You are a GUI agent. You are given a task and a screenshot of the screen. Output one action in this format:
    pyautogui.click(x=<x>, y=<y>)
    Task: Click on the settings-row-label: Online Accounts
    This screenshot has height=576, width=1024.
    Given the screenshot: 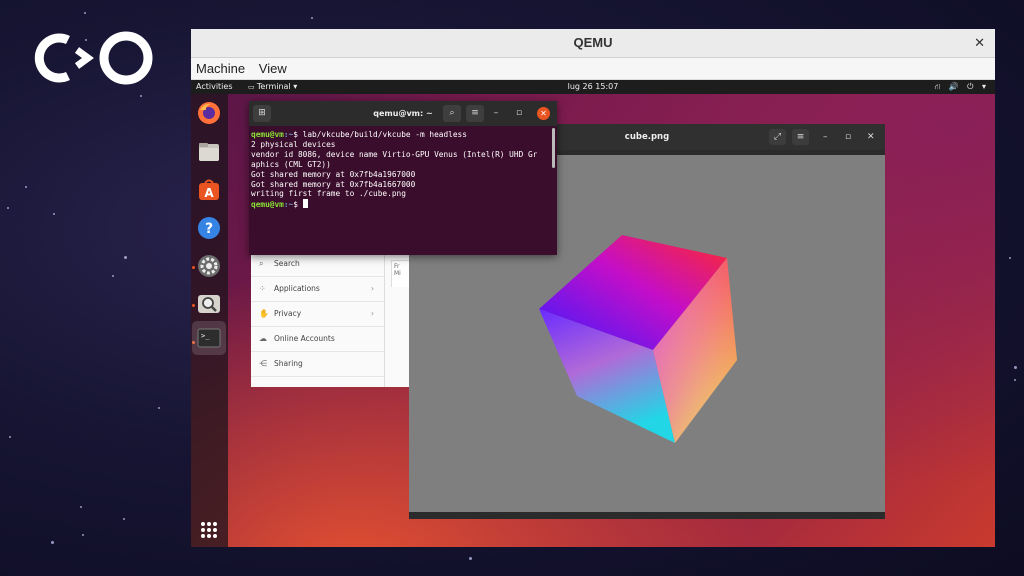 What is the action you would take?
    pyautogui.click(x=304, y=338)
    